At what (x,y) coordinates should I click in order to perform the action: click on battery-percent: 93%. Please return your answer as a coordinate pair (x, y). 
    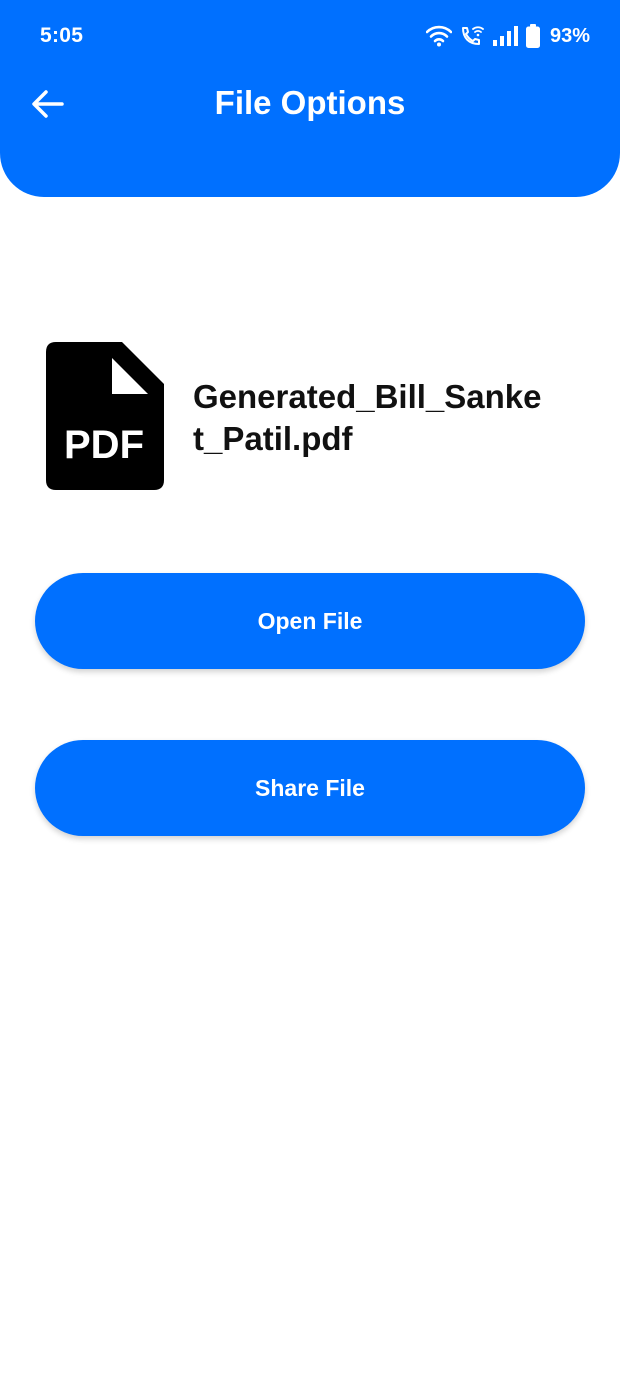
    Looking at the image, I should click on (569, 35).